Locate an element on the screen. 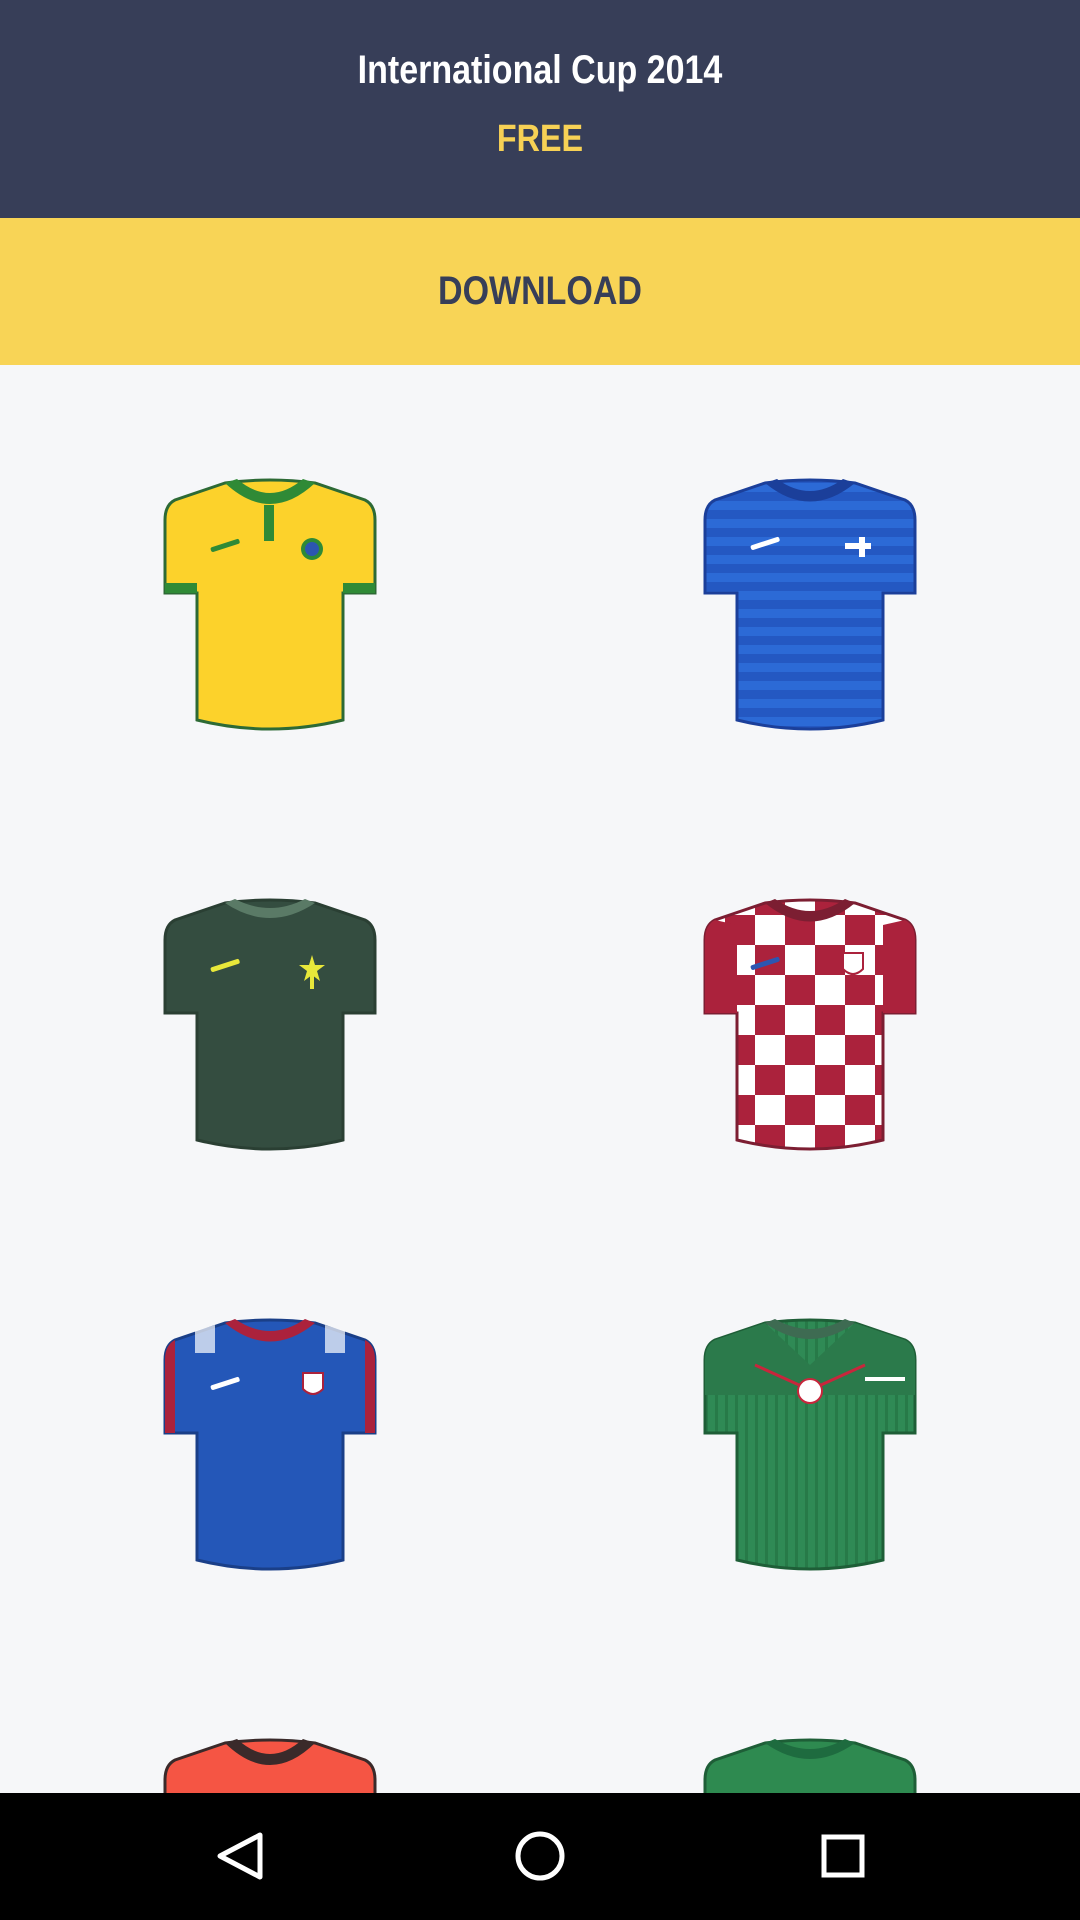 This screenshot has height=1920, width=1080. price-label: FREE is located at coordinates (540, 139).